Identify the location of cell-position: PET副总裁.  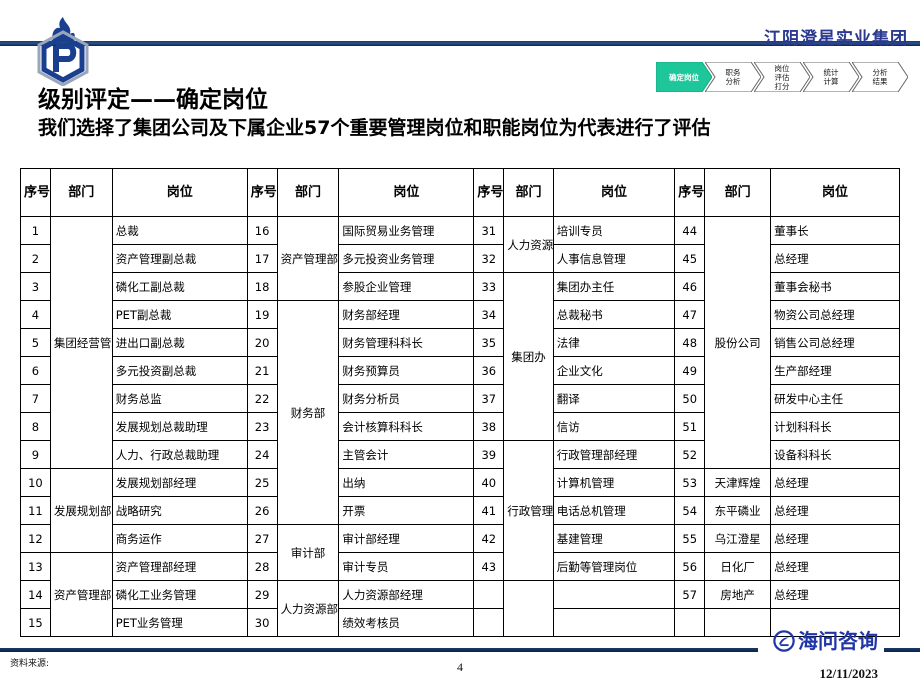
(179, 314).